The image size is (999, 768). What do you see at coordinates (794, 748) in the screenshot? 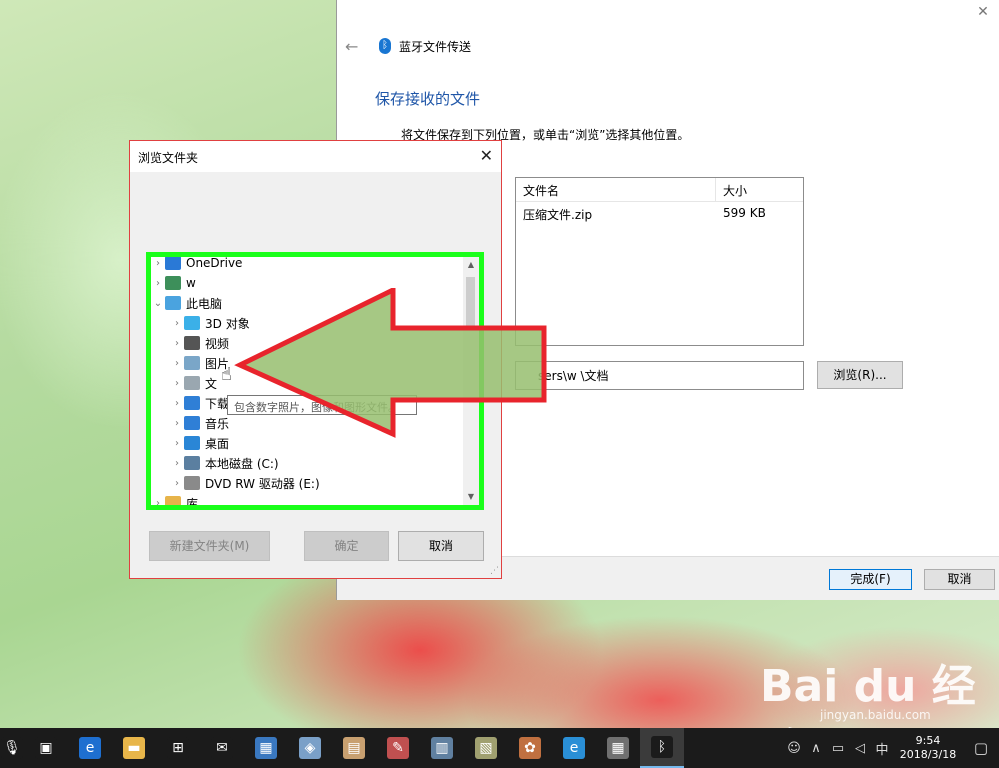
I see `people-icon: ☺` at bounding box center [794, 748].